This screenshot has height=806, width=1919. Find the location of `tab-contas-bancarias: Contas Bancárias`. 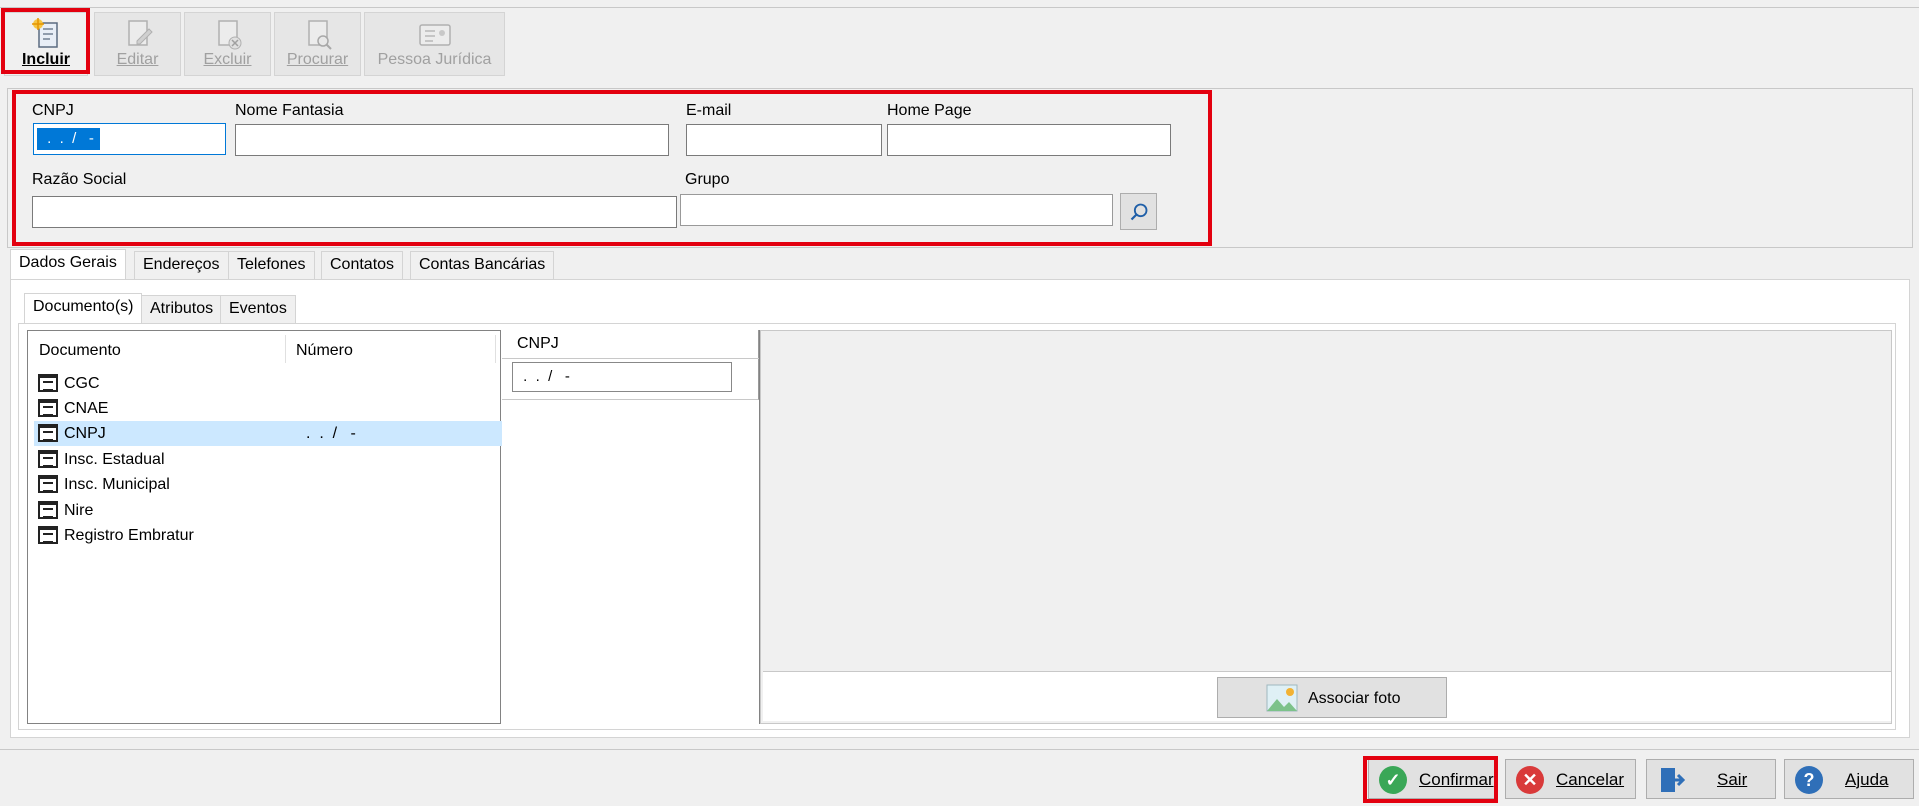

tab-contas-bancarias: Contas Bancárias is located at coordinates (482, 265).